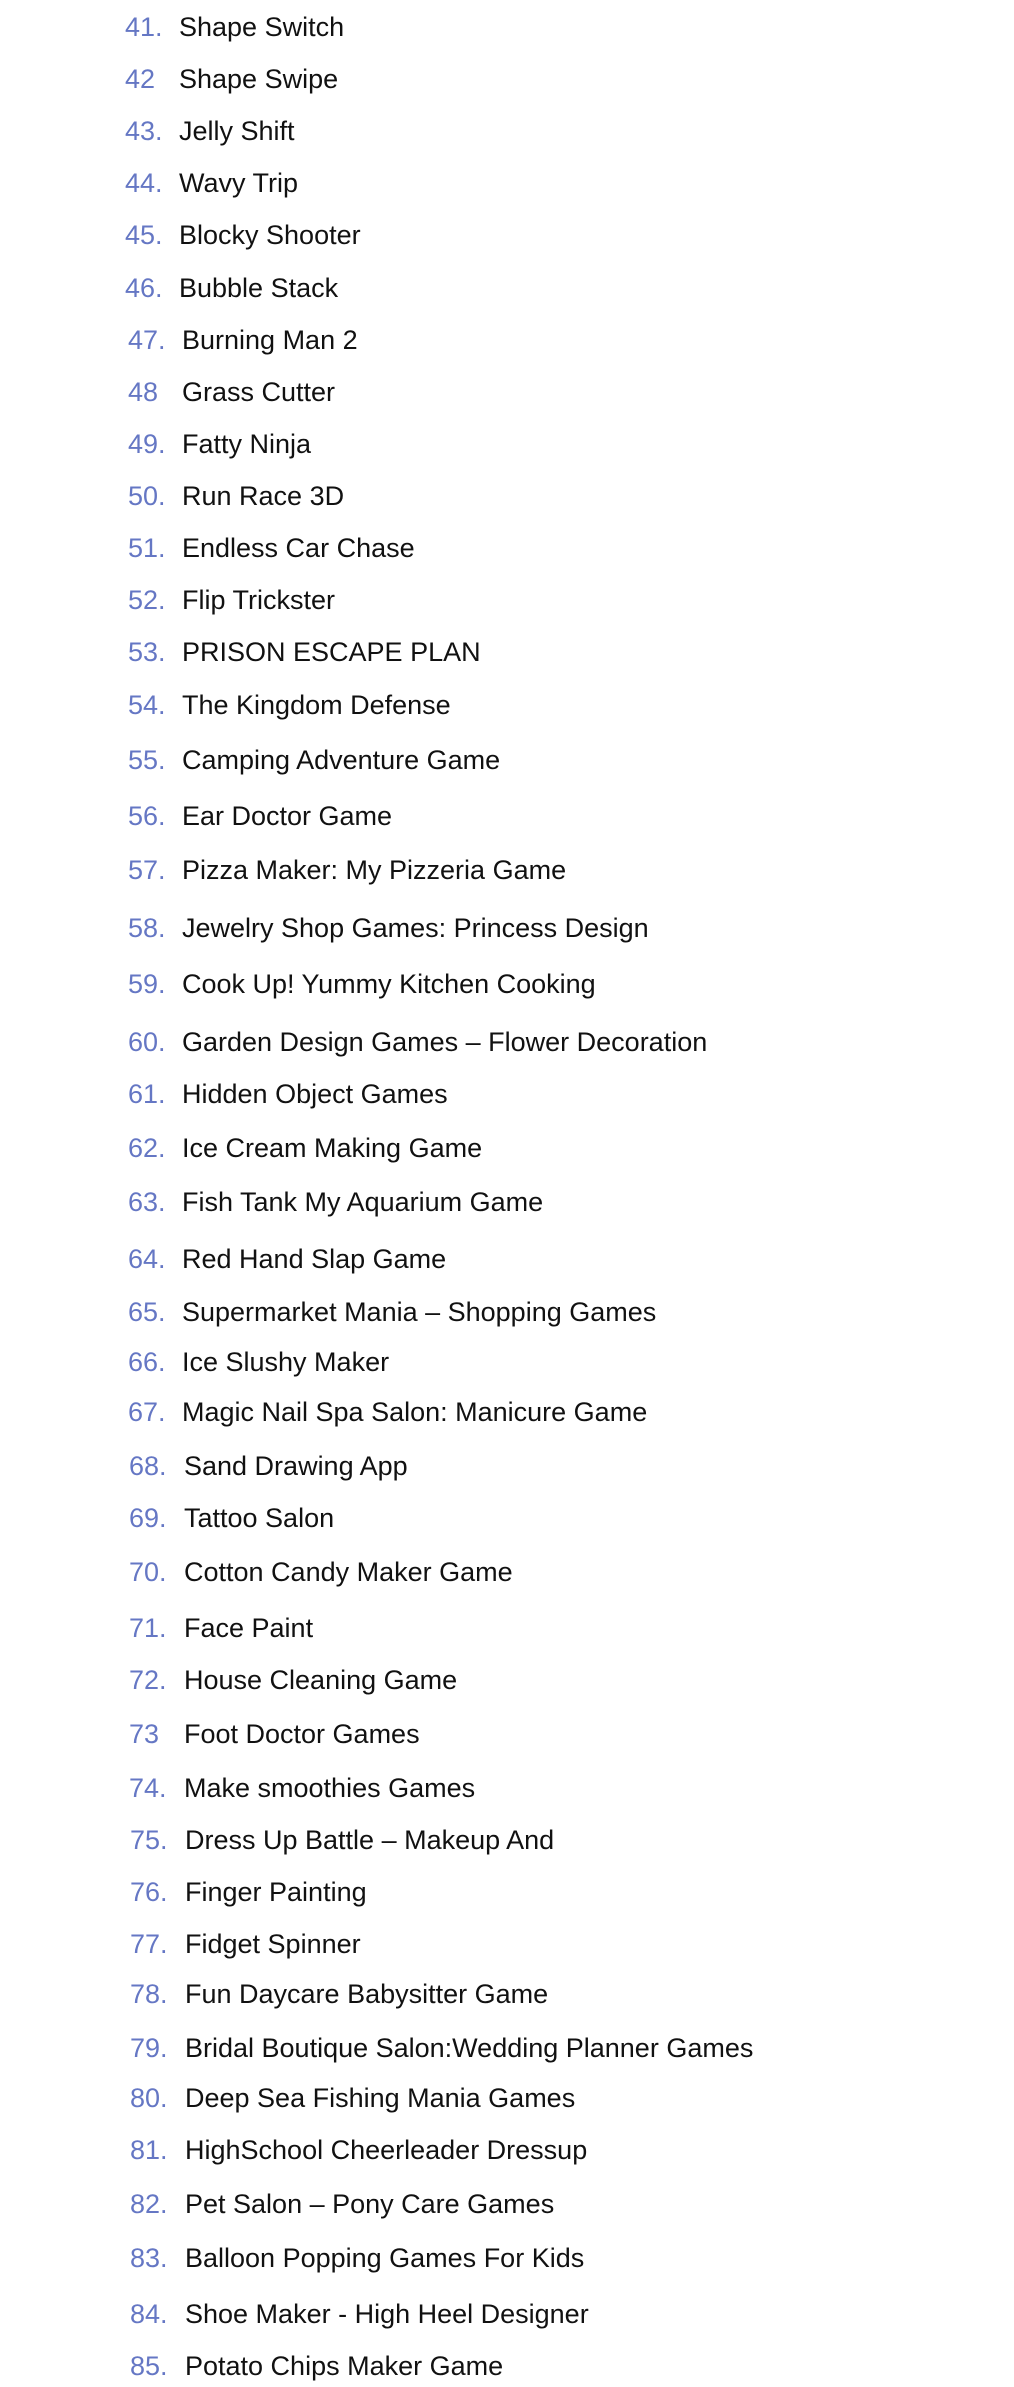 The height and width of the screenshot is (2387, 1014). What do you see at coordinates (389, 983) in the screenshot?
I see `list-item-text: Cook Up! Yummy Kitchen Cooking` at bounding box center [389, 983].